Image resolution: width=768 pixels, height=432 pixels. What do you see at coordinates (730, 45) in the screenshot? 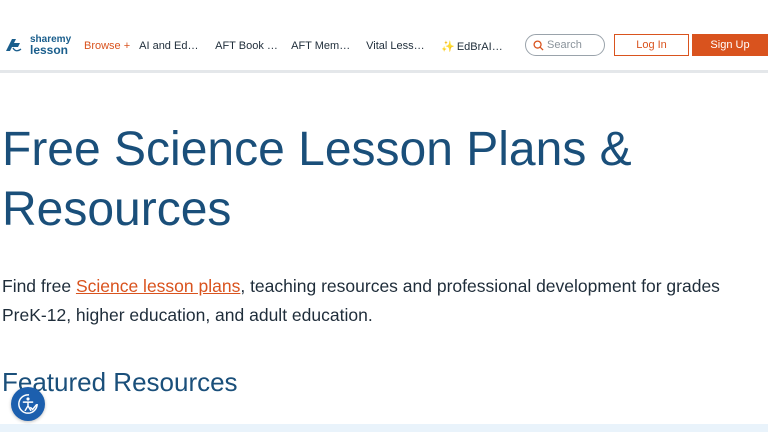
I see `signup-button: Sign Up` at bounding box center [730, 45].